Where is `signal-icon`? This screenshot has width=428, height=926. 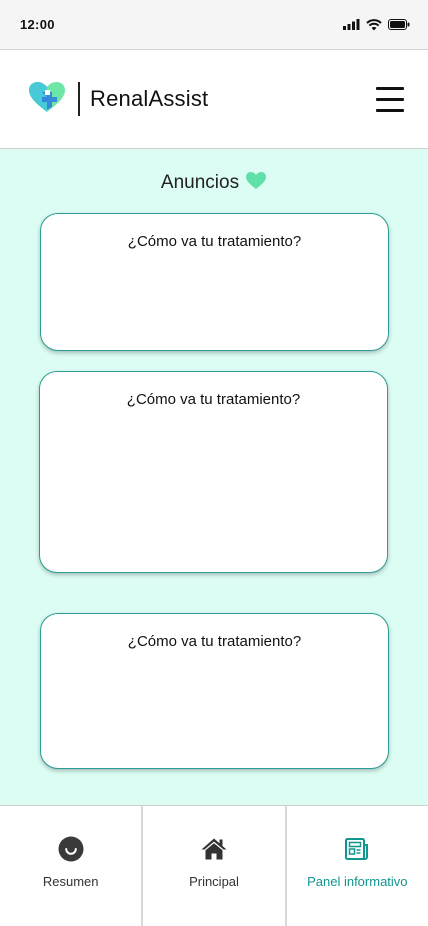
signal-icon is located at coordinates (351, 24).